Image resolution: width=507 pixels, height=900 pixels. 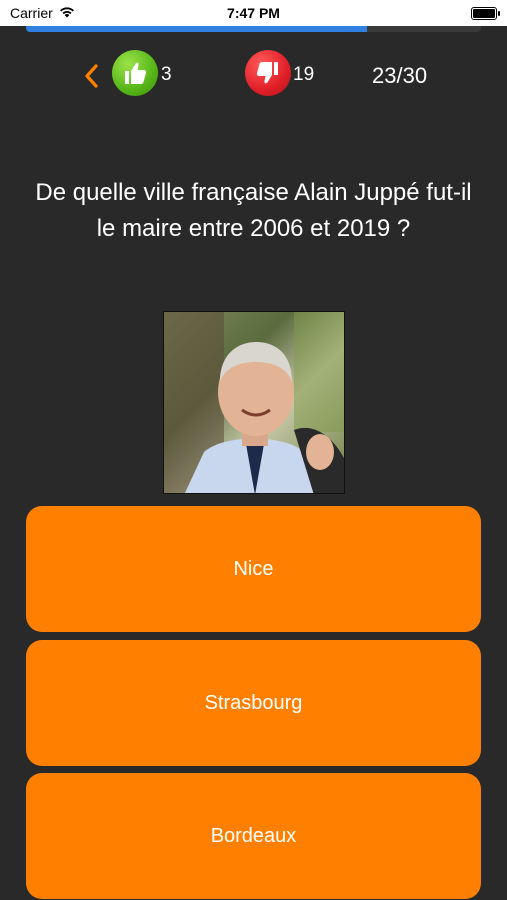 What do you see at coordinates (253, 836) in the screenshot?
I see `answer-button-3: Bordeaux` at bounding box center [253, 836].